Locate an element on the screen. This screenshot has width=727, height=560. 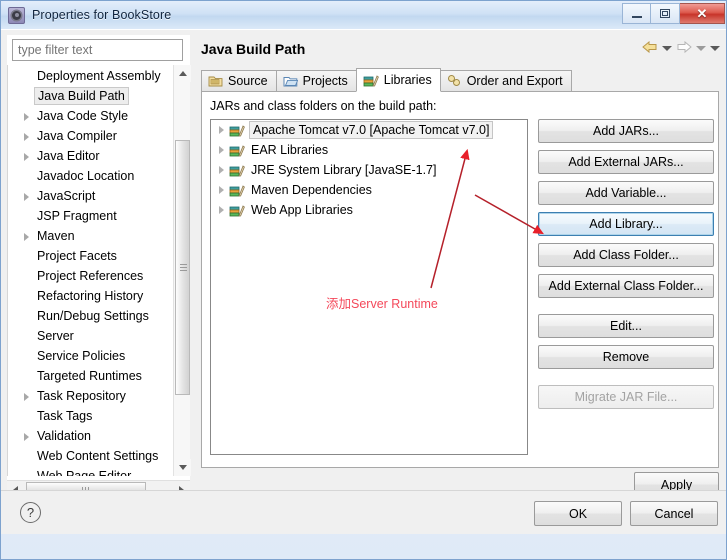
tab-libraries: Libraries is located at coordinates (398, 80).